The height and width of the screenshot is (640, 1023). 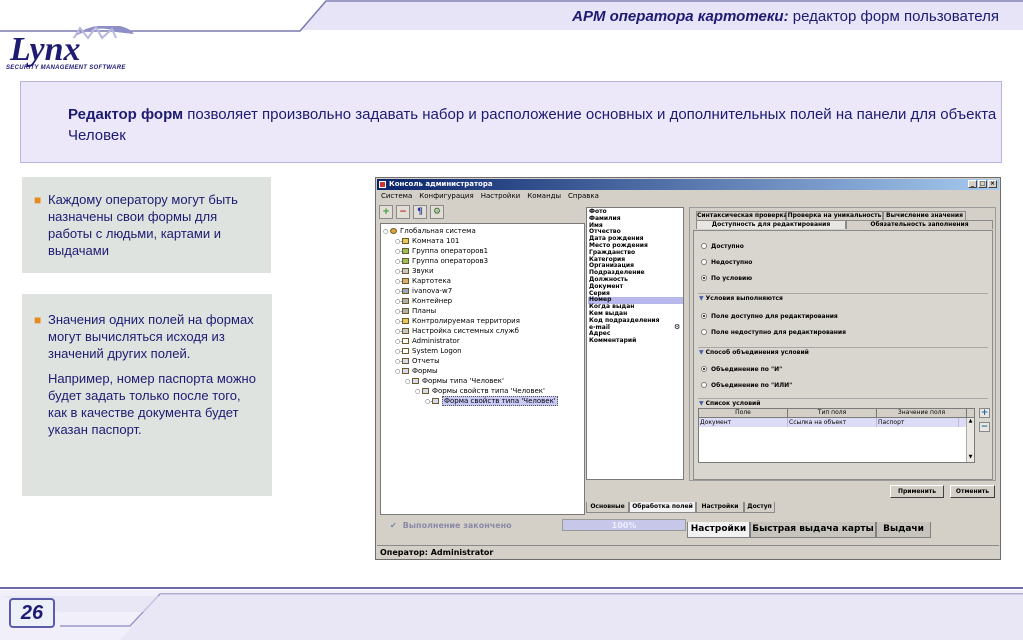 What do you see at coordinates (834, 215) in the screenshot?
I see `tab-uniqueness-check: Проверка на уникальность` at bounding box center [834, 215].